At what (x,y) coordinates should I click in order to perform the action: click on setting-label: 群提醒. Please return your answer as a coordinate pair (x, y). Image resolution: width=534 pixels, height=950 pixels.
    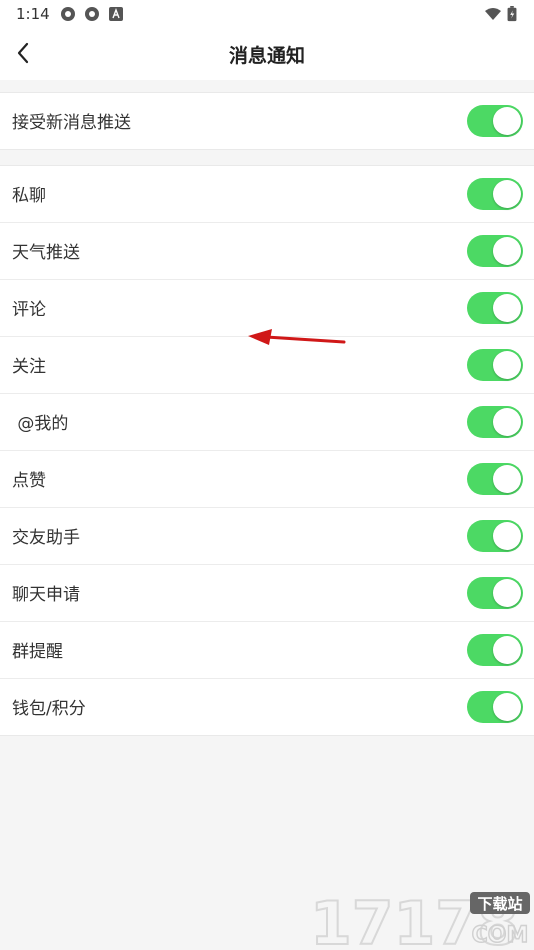
    Looking at the image, I should click on (37, 652).